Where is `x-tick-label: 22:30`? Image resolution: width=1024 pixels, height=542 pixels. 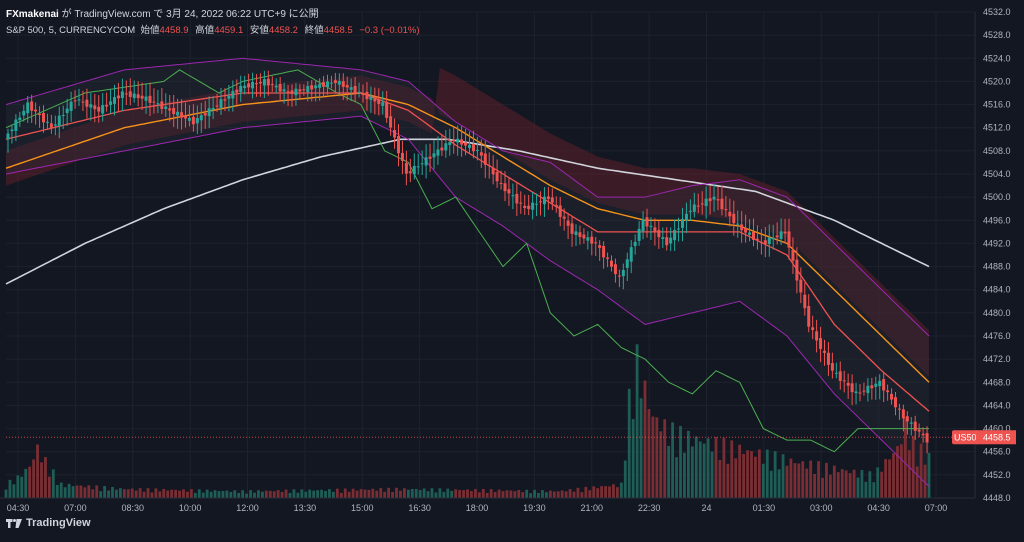 x-tick-label: 22:30 is located at coordinates (649, 508).